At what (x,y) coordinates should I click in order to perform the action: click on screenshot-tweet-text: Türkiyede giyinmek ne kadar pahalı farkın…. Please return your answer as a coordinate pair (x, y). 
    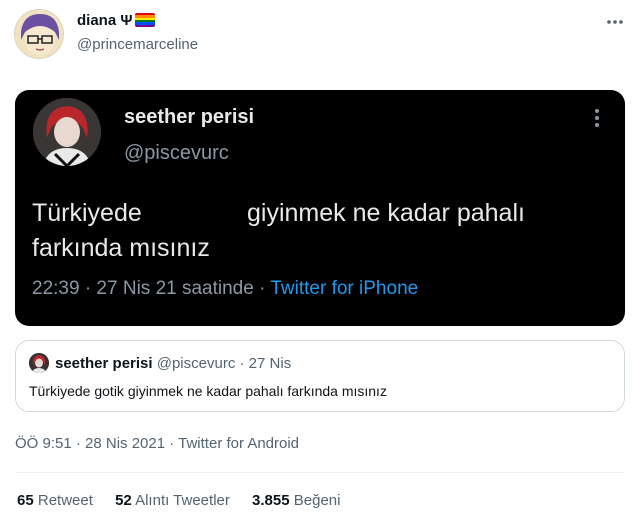
    Looking at the image, I should click on (278, 230).